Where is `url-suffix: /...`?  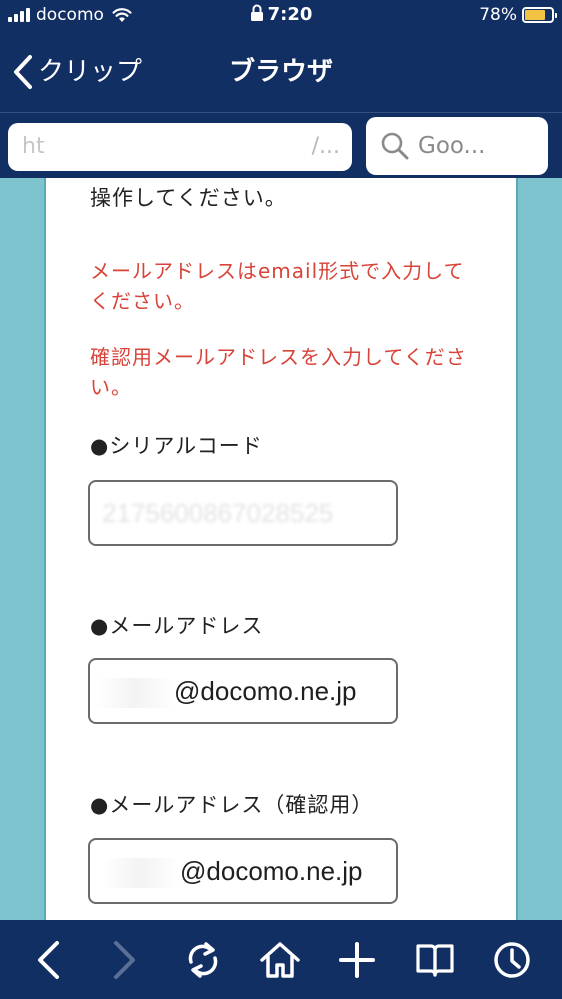
url-suffix: /... is located at coordinates (325, 146).